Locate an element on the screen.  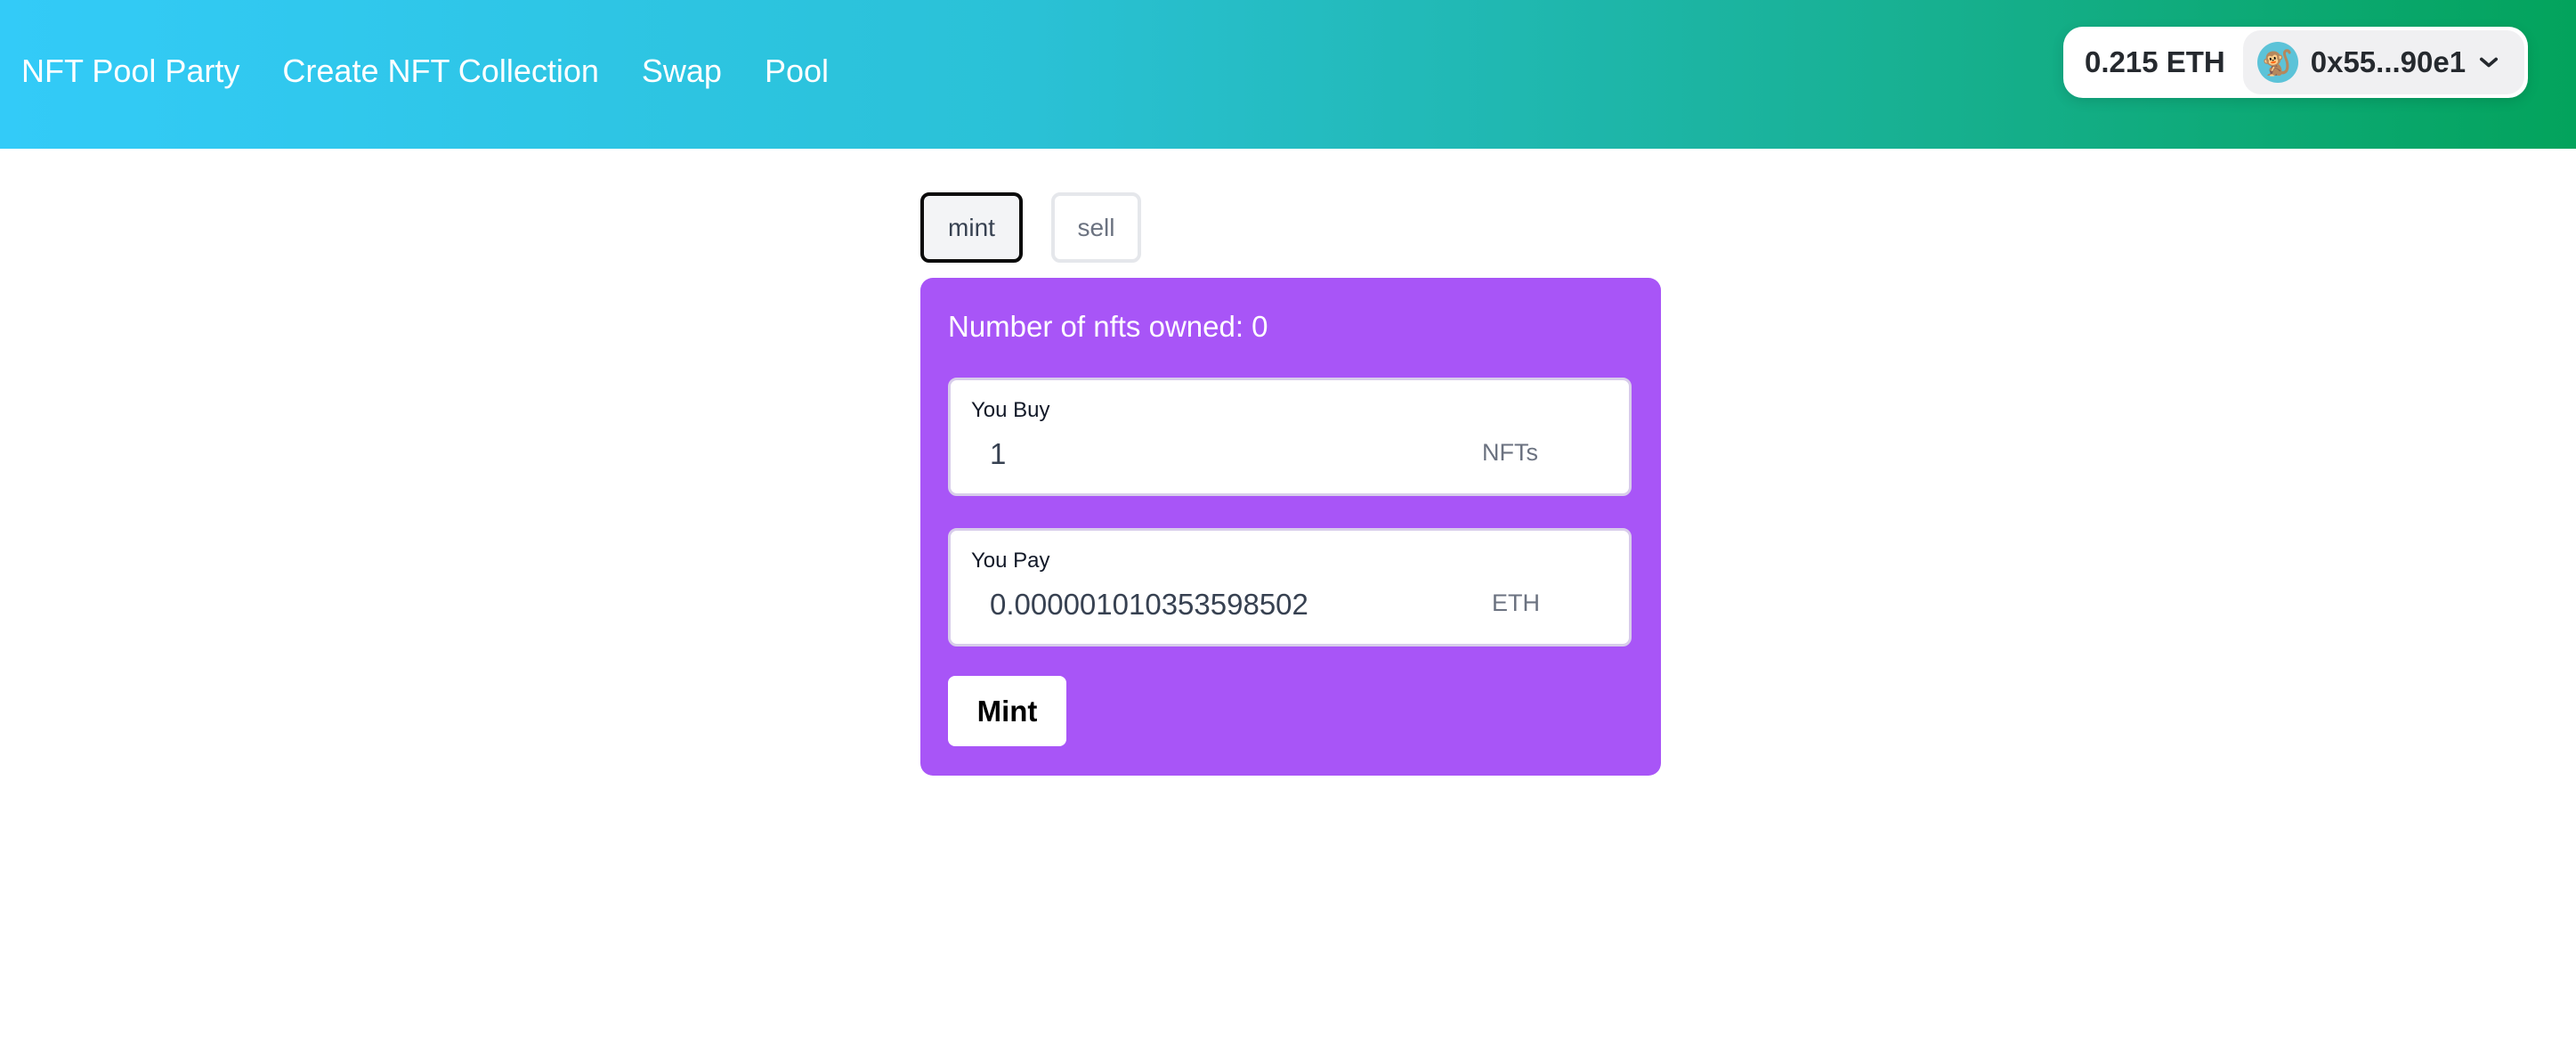
wallet-connect-widget: 0.215 ETH 🐒 0x55...90e1 is located at coordinates (2296, 62).